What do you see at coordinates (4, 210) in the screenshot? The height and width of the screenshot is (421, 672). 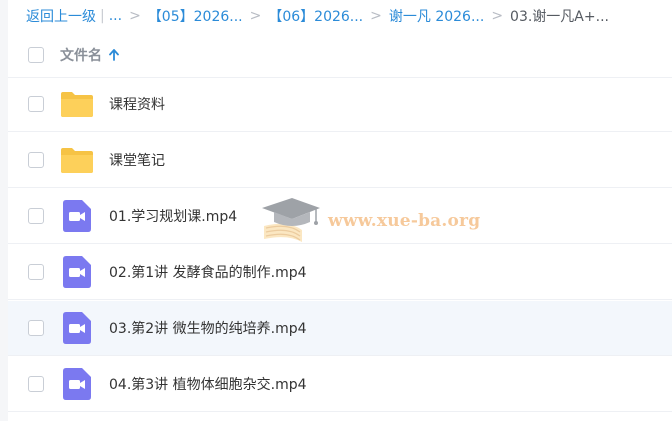 I see `sidebar-edge` at bounding box center [4, 210].